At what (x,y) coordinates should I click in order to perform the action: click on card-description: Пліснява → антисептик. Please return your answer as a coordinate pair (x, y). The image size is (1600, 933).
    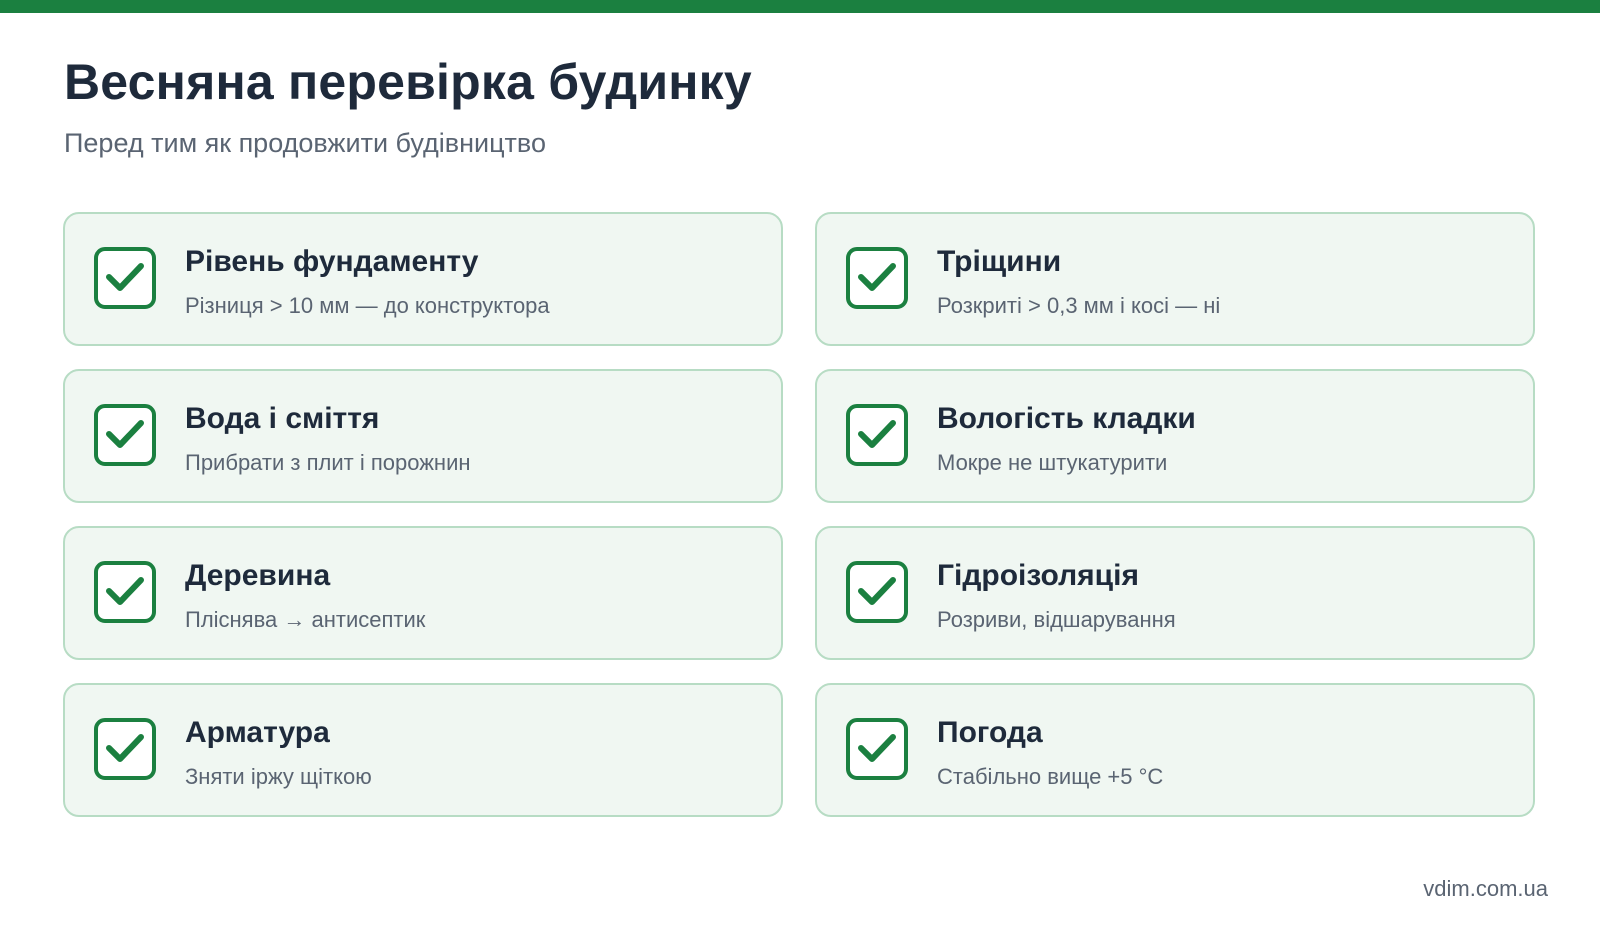
    Looking at the image, I should click on (305, 619).